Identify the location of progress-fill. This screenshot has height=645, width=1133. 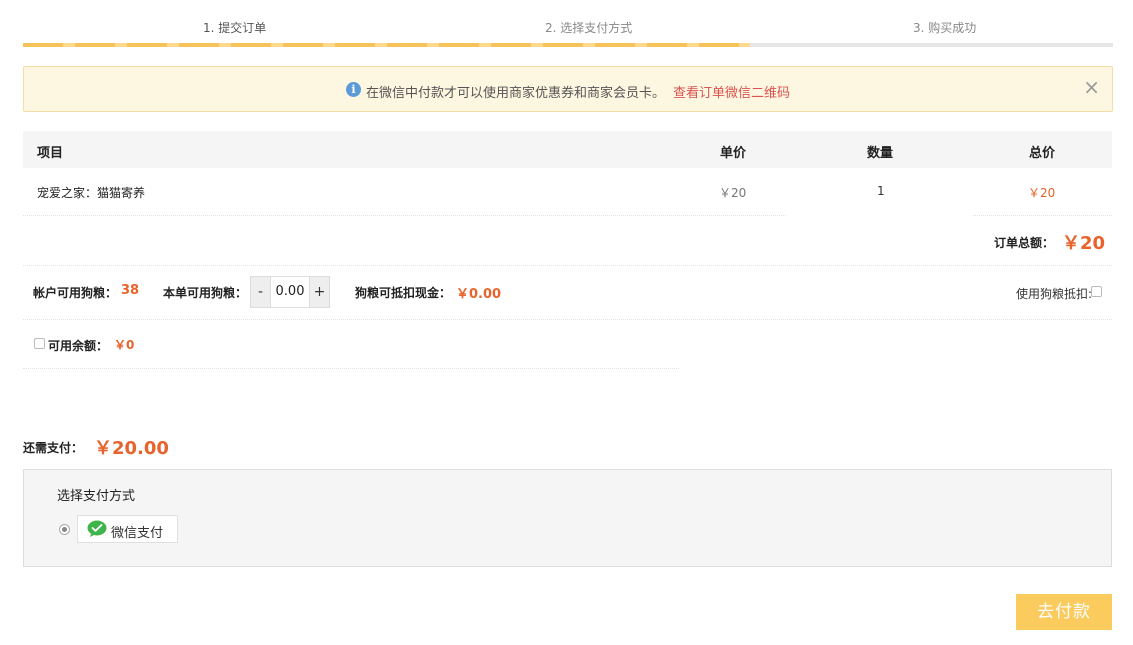
(387, 45).